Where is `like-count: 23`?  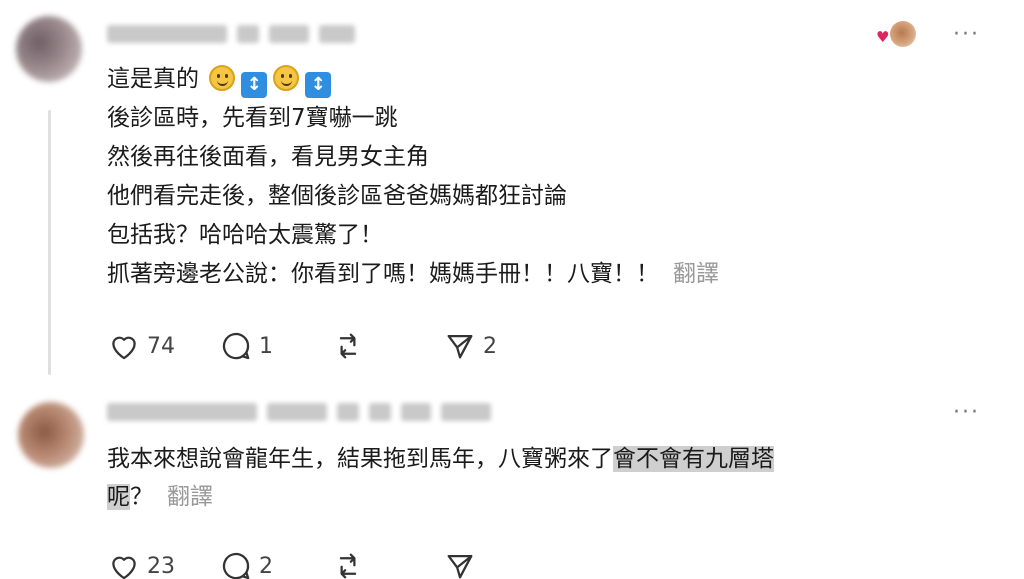
like-count: 23 is located at coordinates (161, 566).